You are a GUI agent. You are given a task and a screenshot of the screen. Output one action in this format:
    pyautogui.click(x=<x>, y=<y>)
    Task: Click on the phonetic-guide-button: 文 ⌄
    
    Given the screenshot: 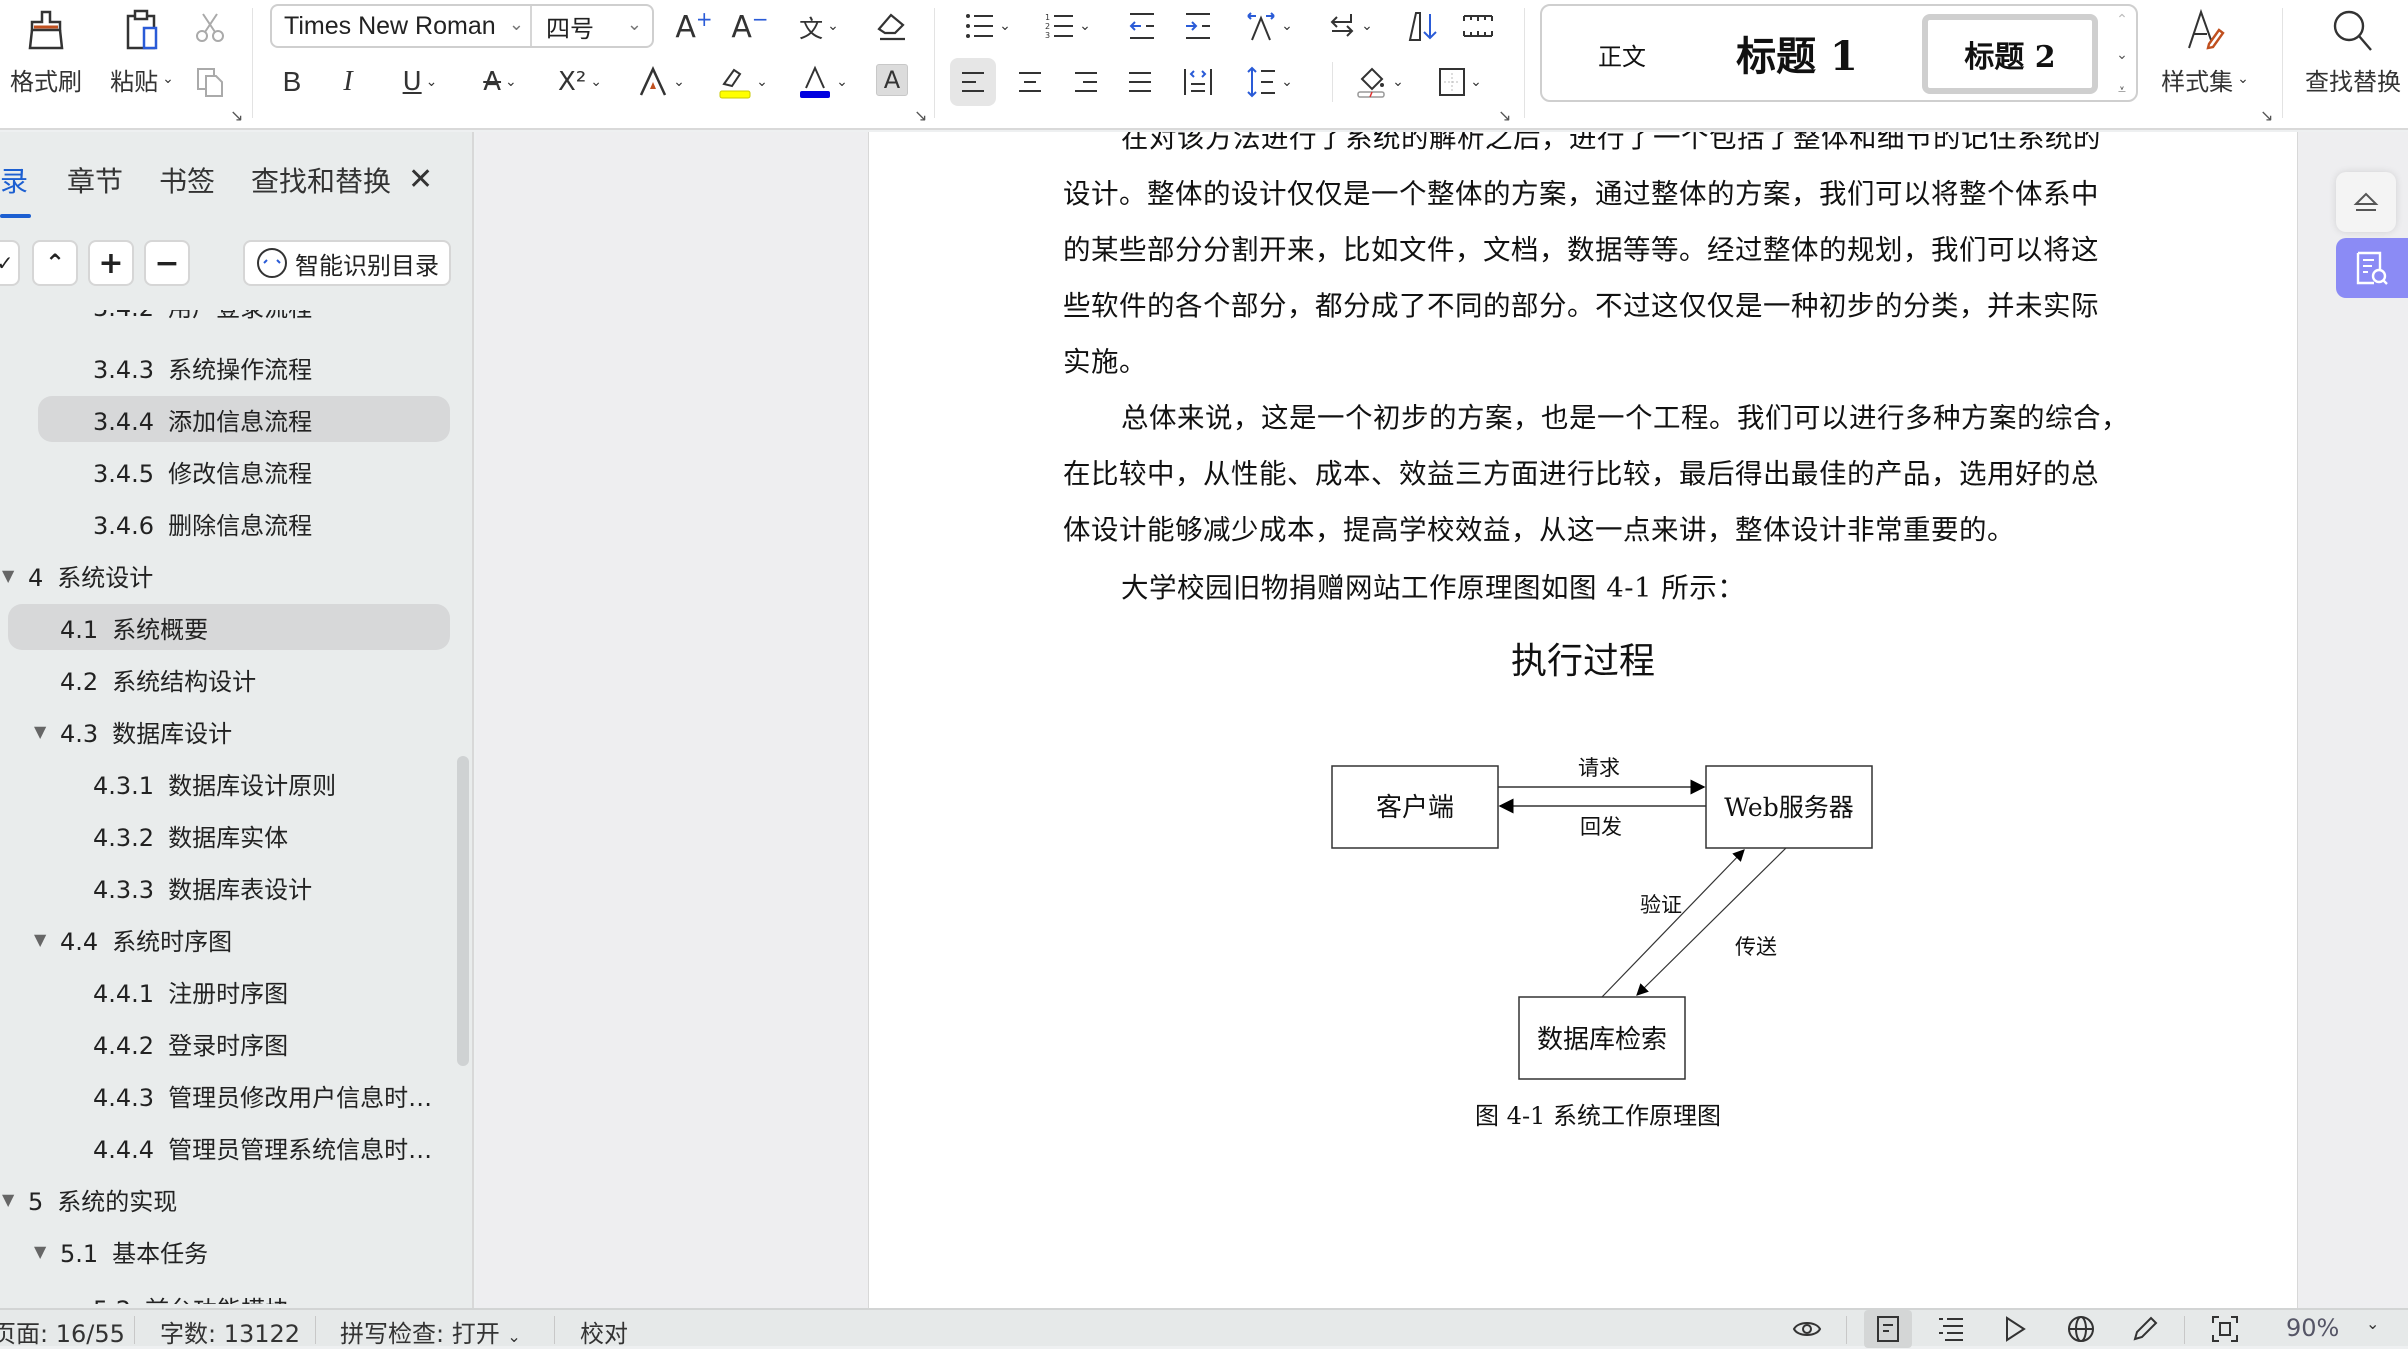 What is the action you would take?
    pyautogui.click(x=819, y=26)
    